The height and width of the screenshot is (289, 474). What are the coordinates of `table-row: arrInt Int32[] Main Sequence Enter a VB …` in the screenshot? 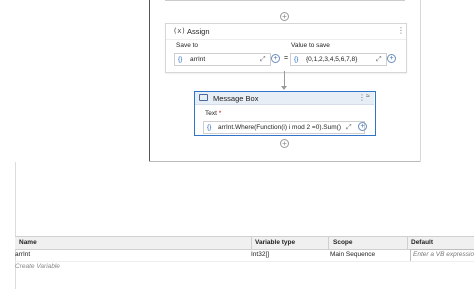 It's located at (244, 255).